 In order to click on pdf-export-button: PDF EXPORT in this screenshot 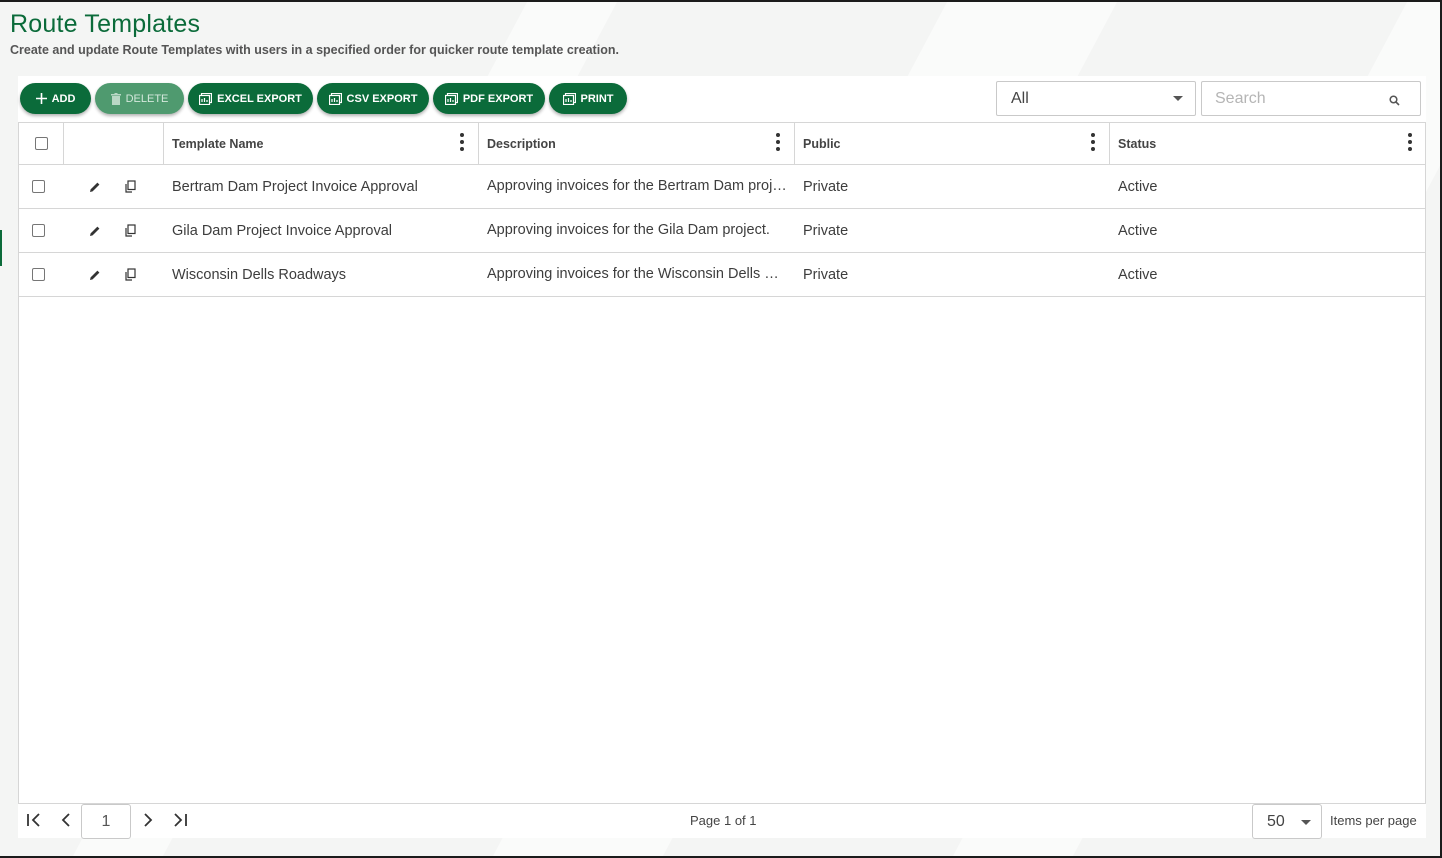, I will do `click(489, 98)`.